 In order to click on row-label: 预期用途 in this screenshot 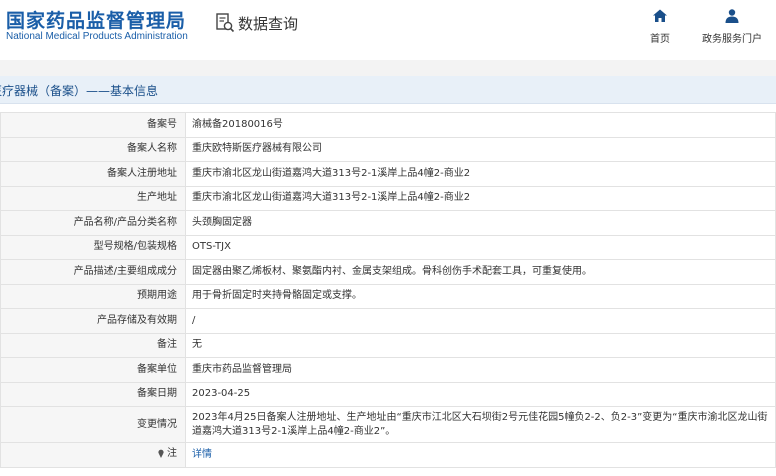, I will do `click(93, 296)`.